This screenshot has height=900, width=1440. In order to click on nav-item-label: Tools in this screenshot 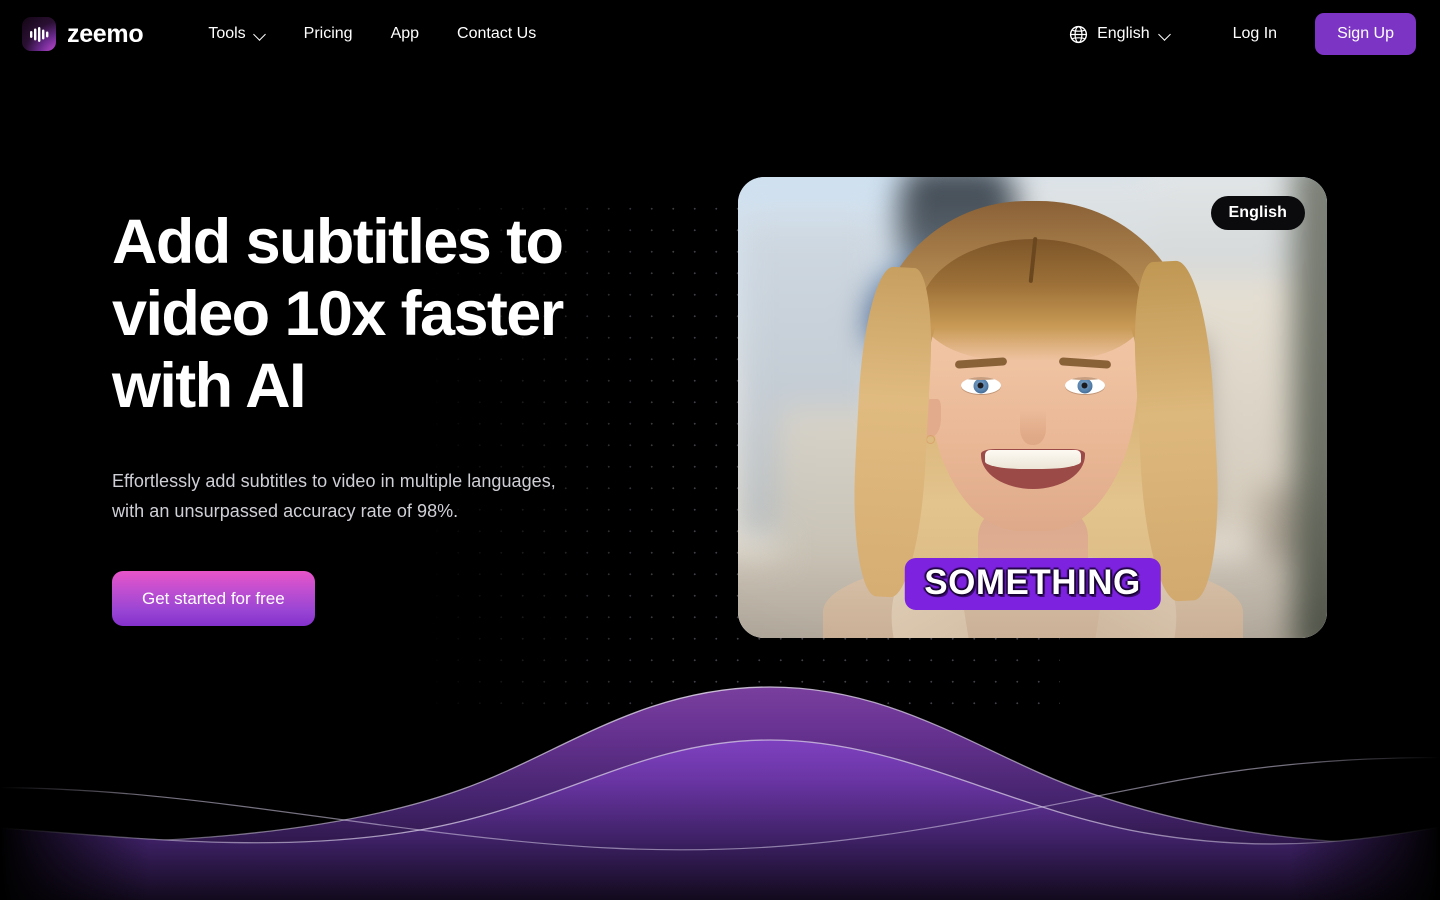, I will do `click(227, 33)`.